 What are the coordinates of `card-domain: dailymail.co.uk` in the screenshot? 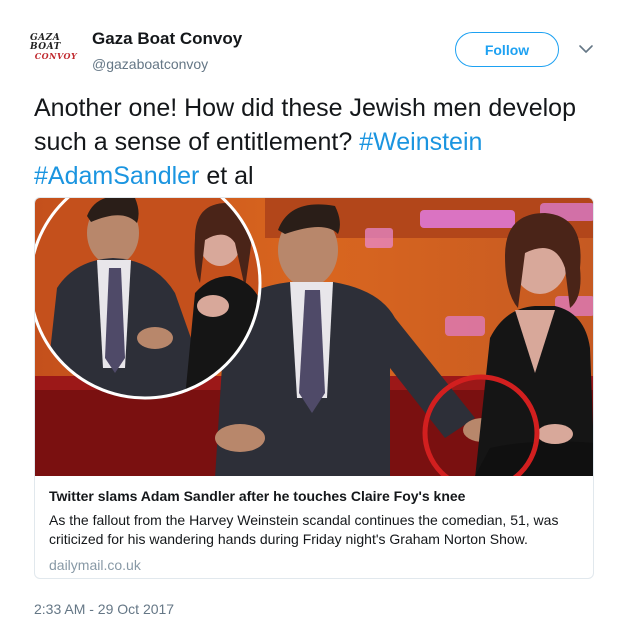 It's located at (315, 565).